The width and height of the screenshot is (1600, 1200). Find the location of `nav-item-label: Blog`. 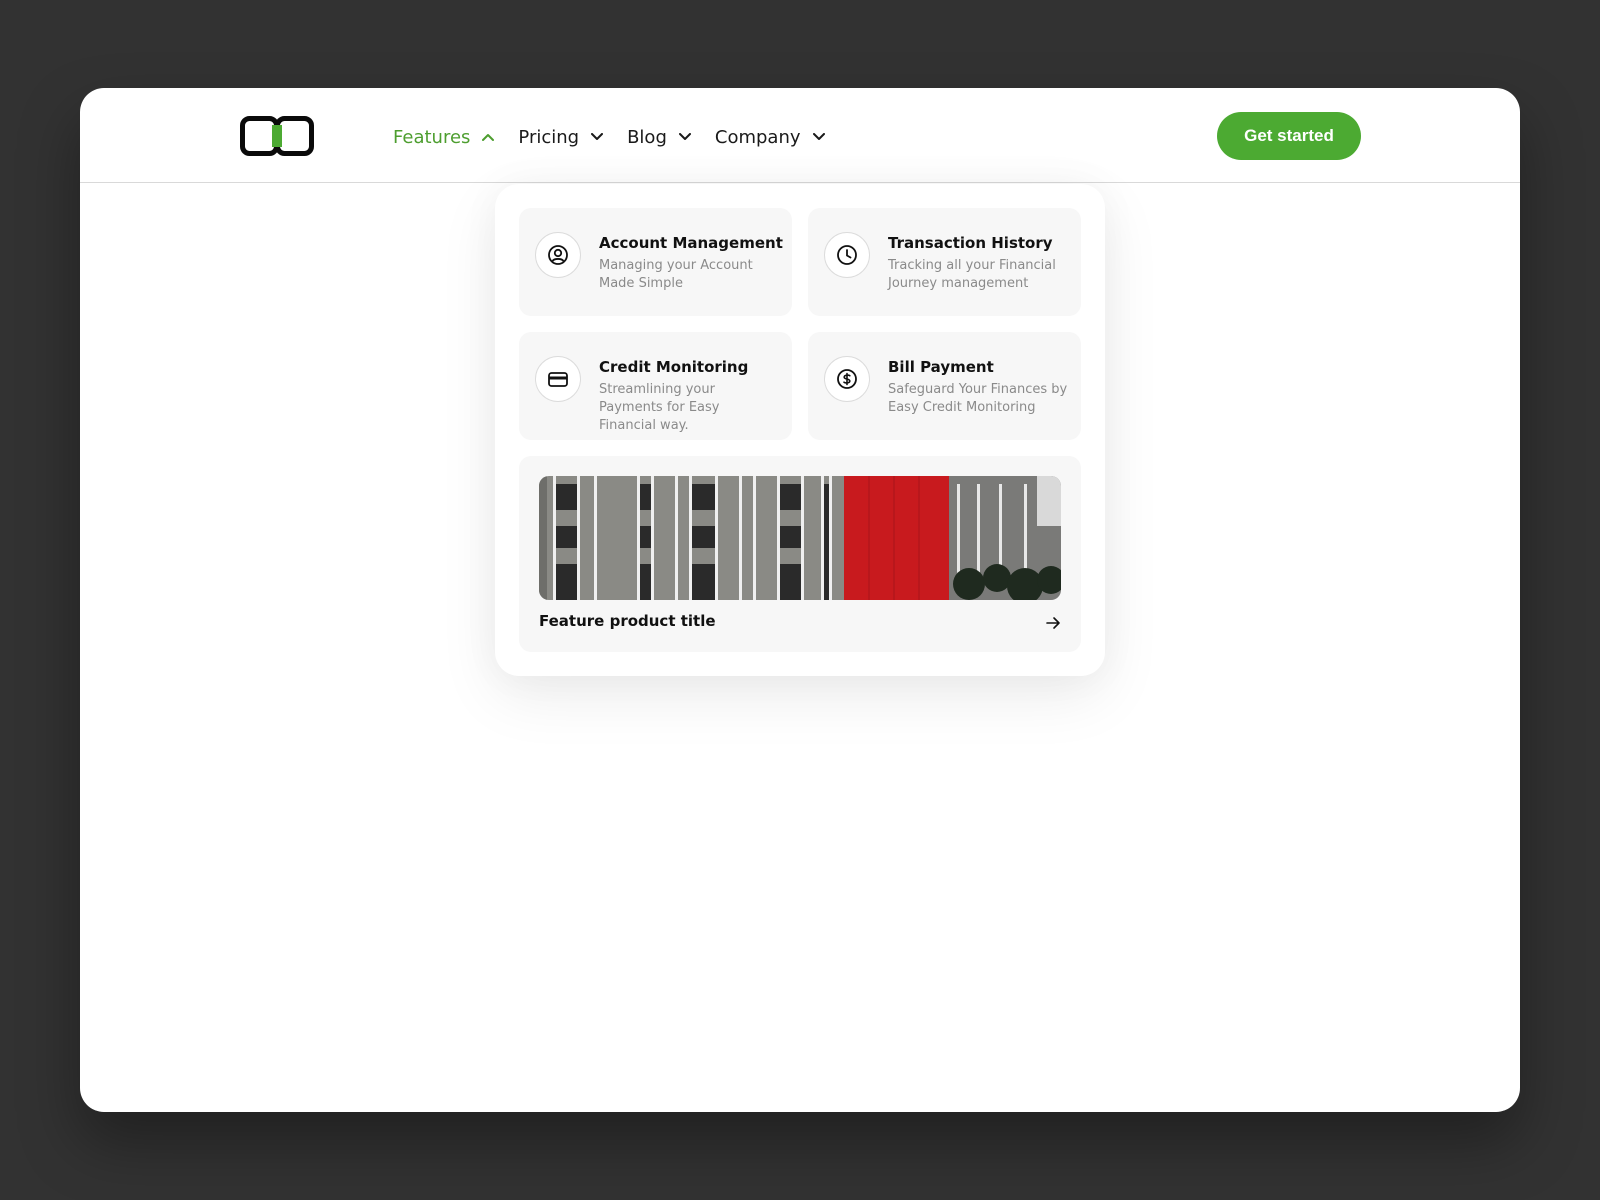

nav-item-label: Blog is located at coordinates (647, 137).